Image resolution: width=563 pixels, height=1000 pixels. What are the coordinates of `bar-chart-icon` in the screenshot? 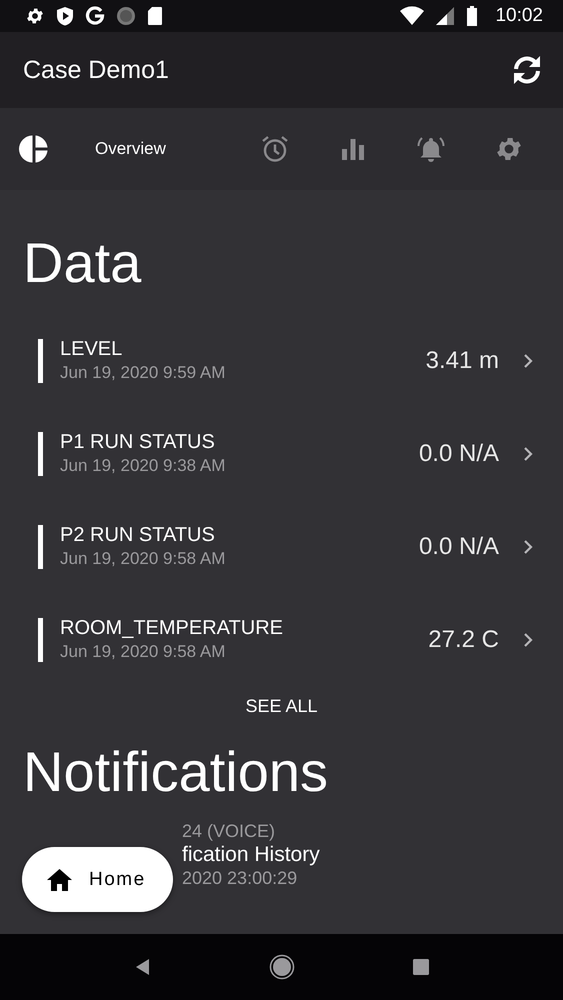 It's located at (353, 149).